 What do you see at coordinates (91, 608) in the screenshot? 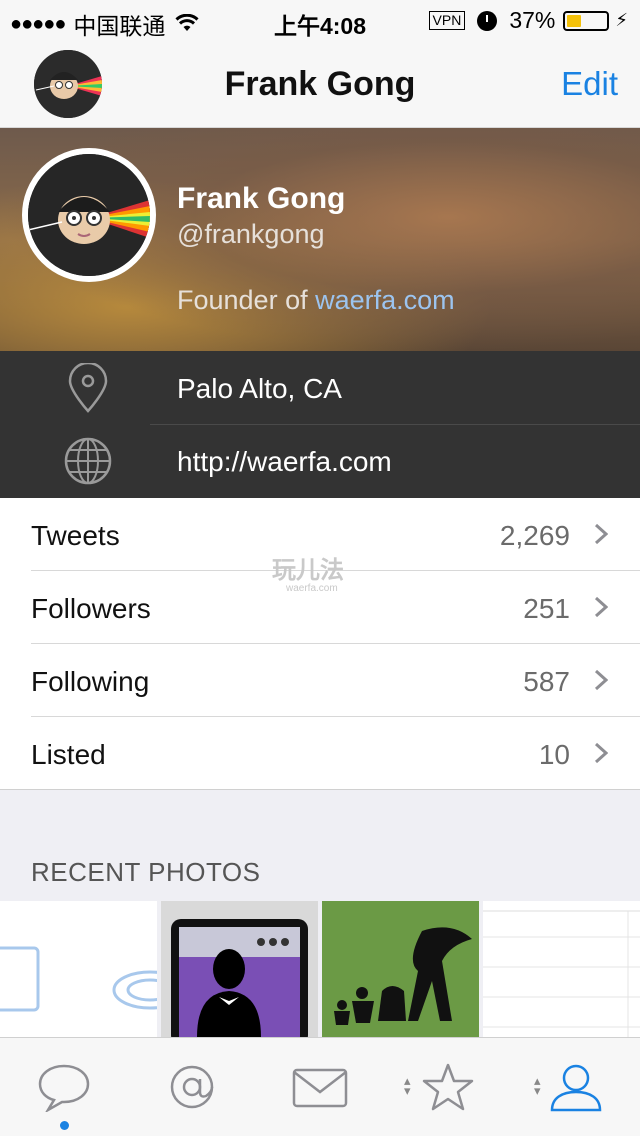
I see `stat-label: Followers` at bounding box center [91, 608].